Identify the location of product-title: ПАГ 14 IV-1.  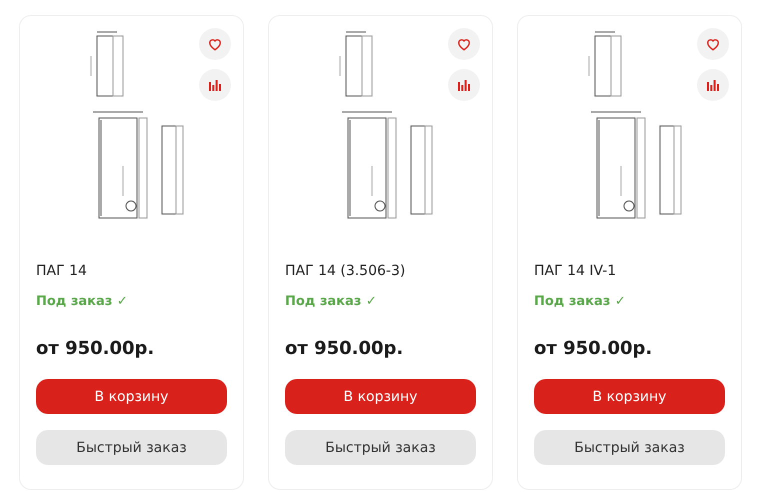
(576, 271).